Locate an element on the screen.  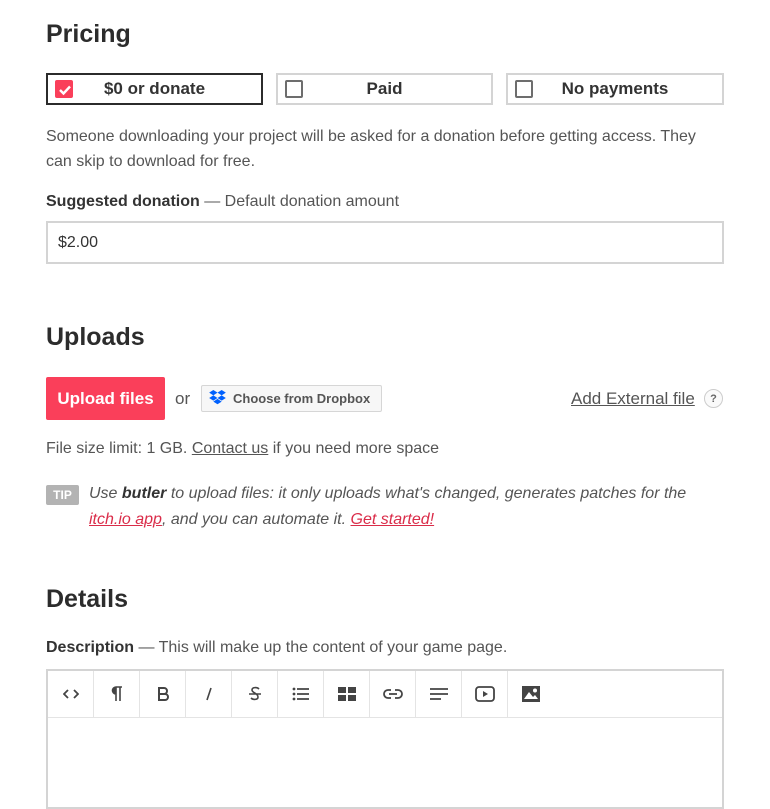
choose-dropbox-button: Choose from Dropbox is located at coordinates (291, 398).